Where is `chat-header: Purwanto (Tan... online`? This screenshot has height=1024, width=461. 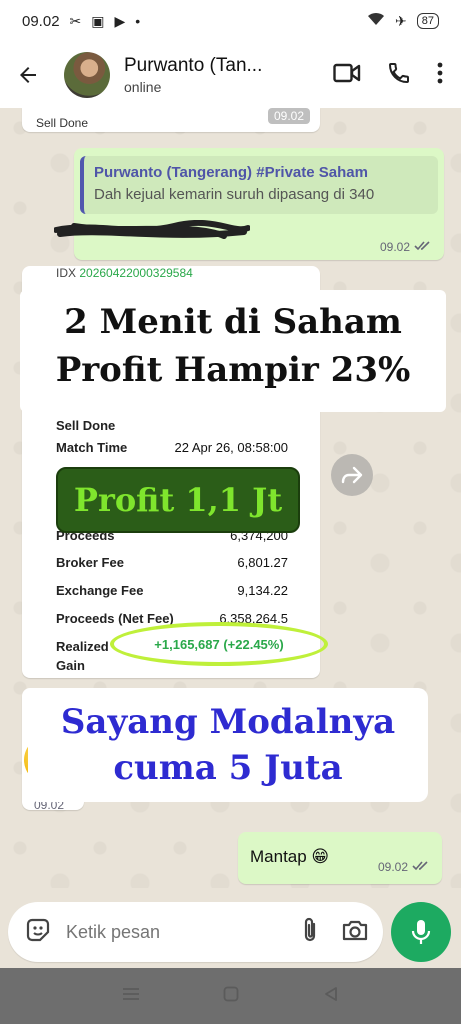 chat-header: Purwanto (Tan... online is located at coordinates (230, 75).